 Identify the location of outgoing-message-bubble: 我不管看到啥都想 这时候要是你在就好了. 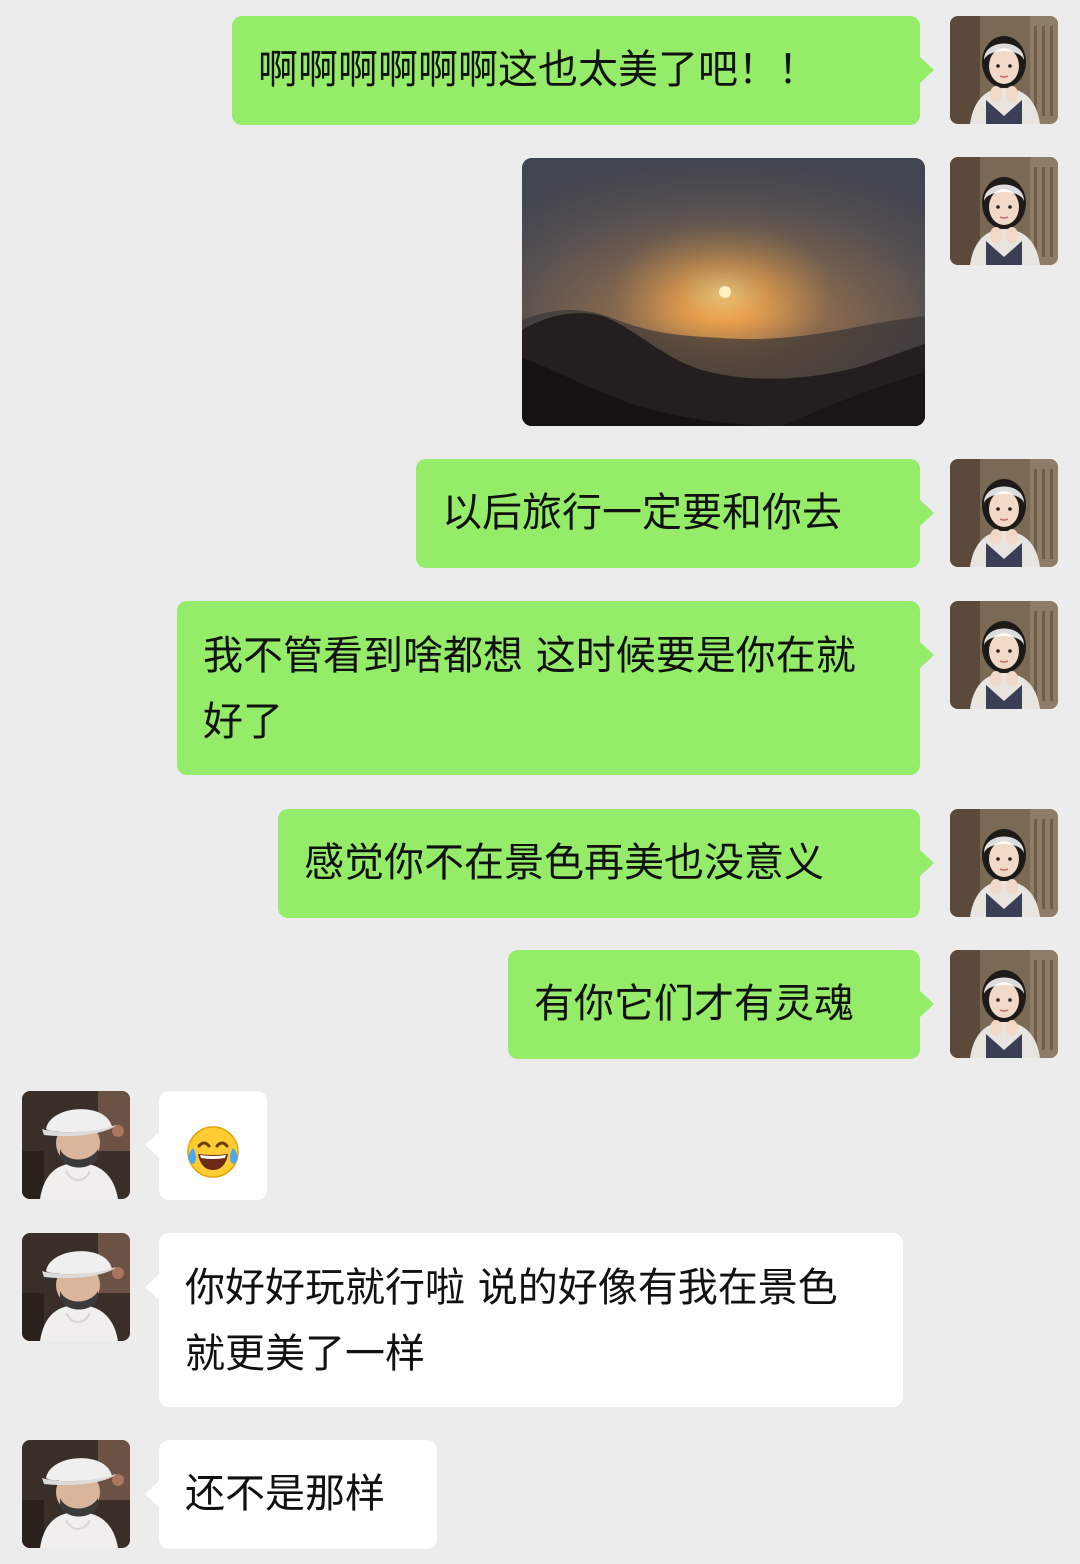
(555, 688).